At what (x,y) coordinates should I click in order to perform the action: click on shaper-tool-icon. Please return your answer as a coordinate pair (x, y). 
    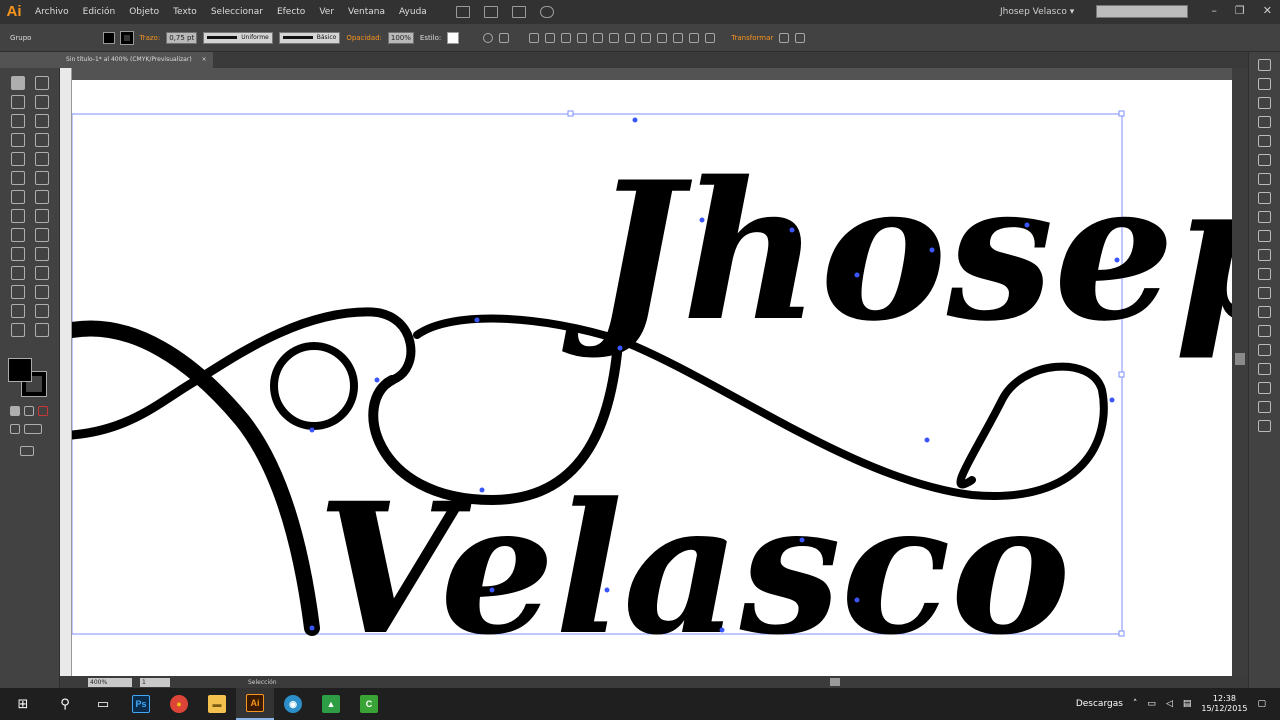
    Looking at the image, I should click on (18, 178).